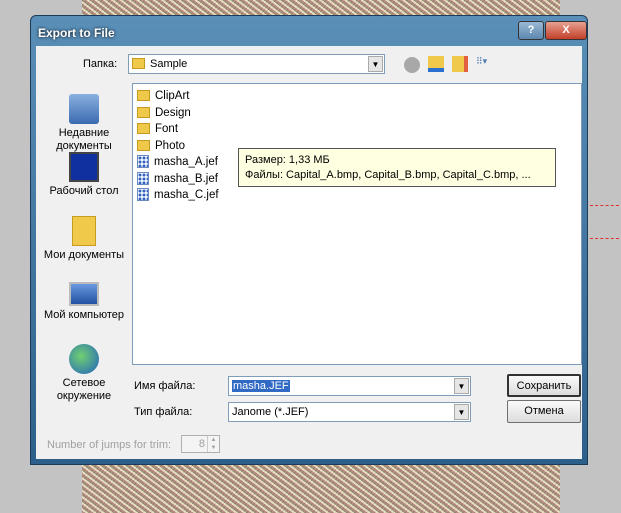 This screenshot has width=621, height=513. I want to click on item-name: masha_A.jef, so click(186, 162).